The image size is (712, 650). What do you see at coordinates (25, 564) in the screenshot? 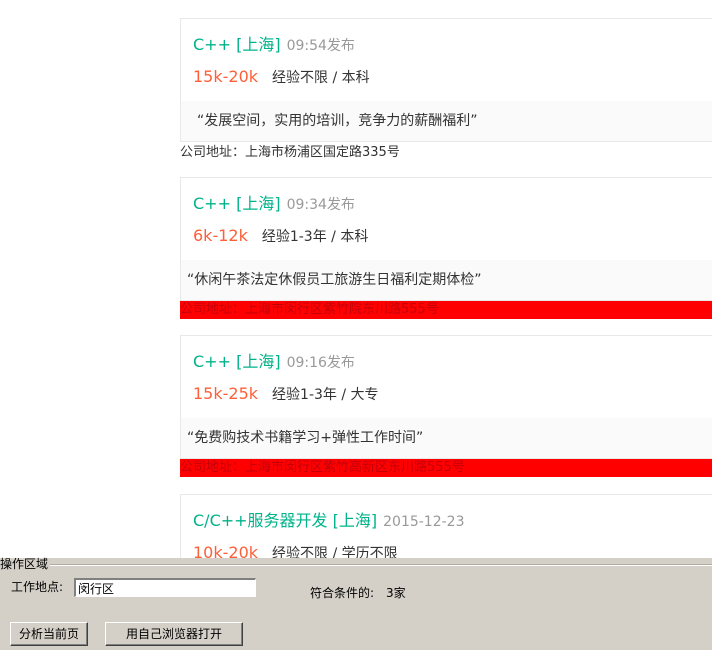
I see `group-box-title: 操作区域` at bounding box center [25, 564].